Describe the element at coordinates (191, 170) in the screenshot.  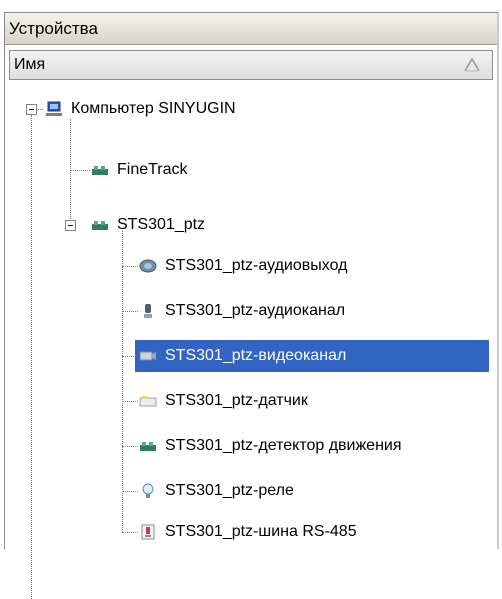
I see `tree-node-finetrack: FineTrack` at that location.